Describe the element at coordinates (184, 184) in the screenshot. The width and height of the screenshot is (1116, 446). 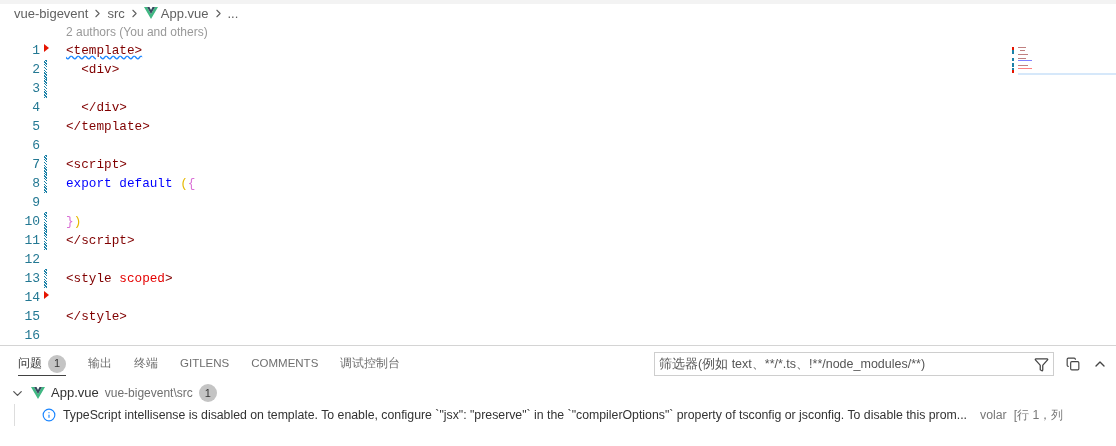
I see `code-token: (` at that location.